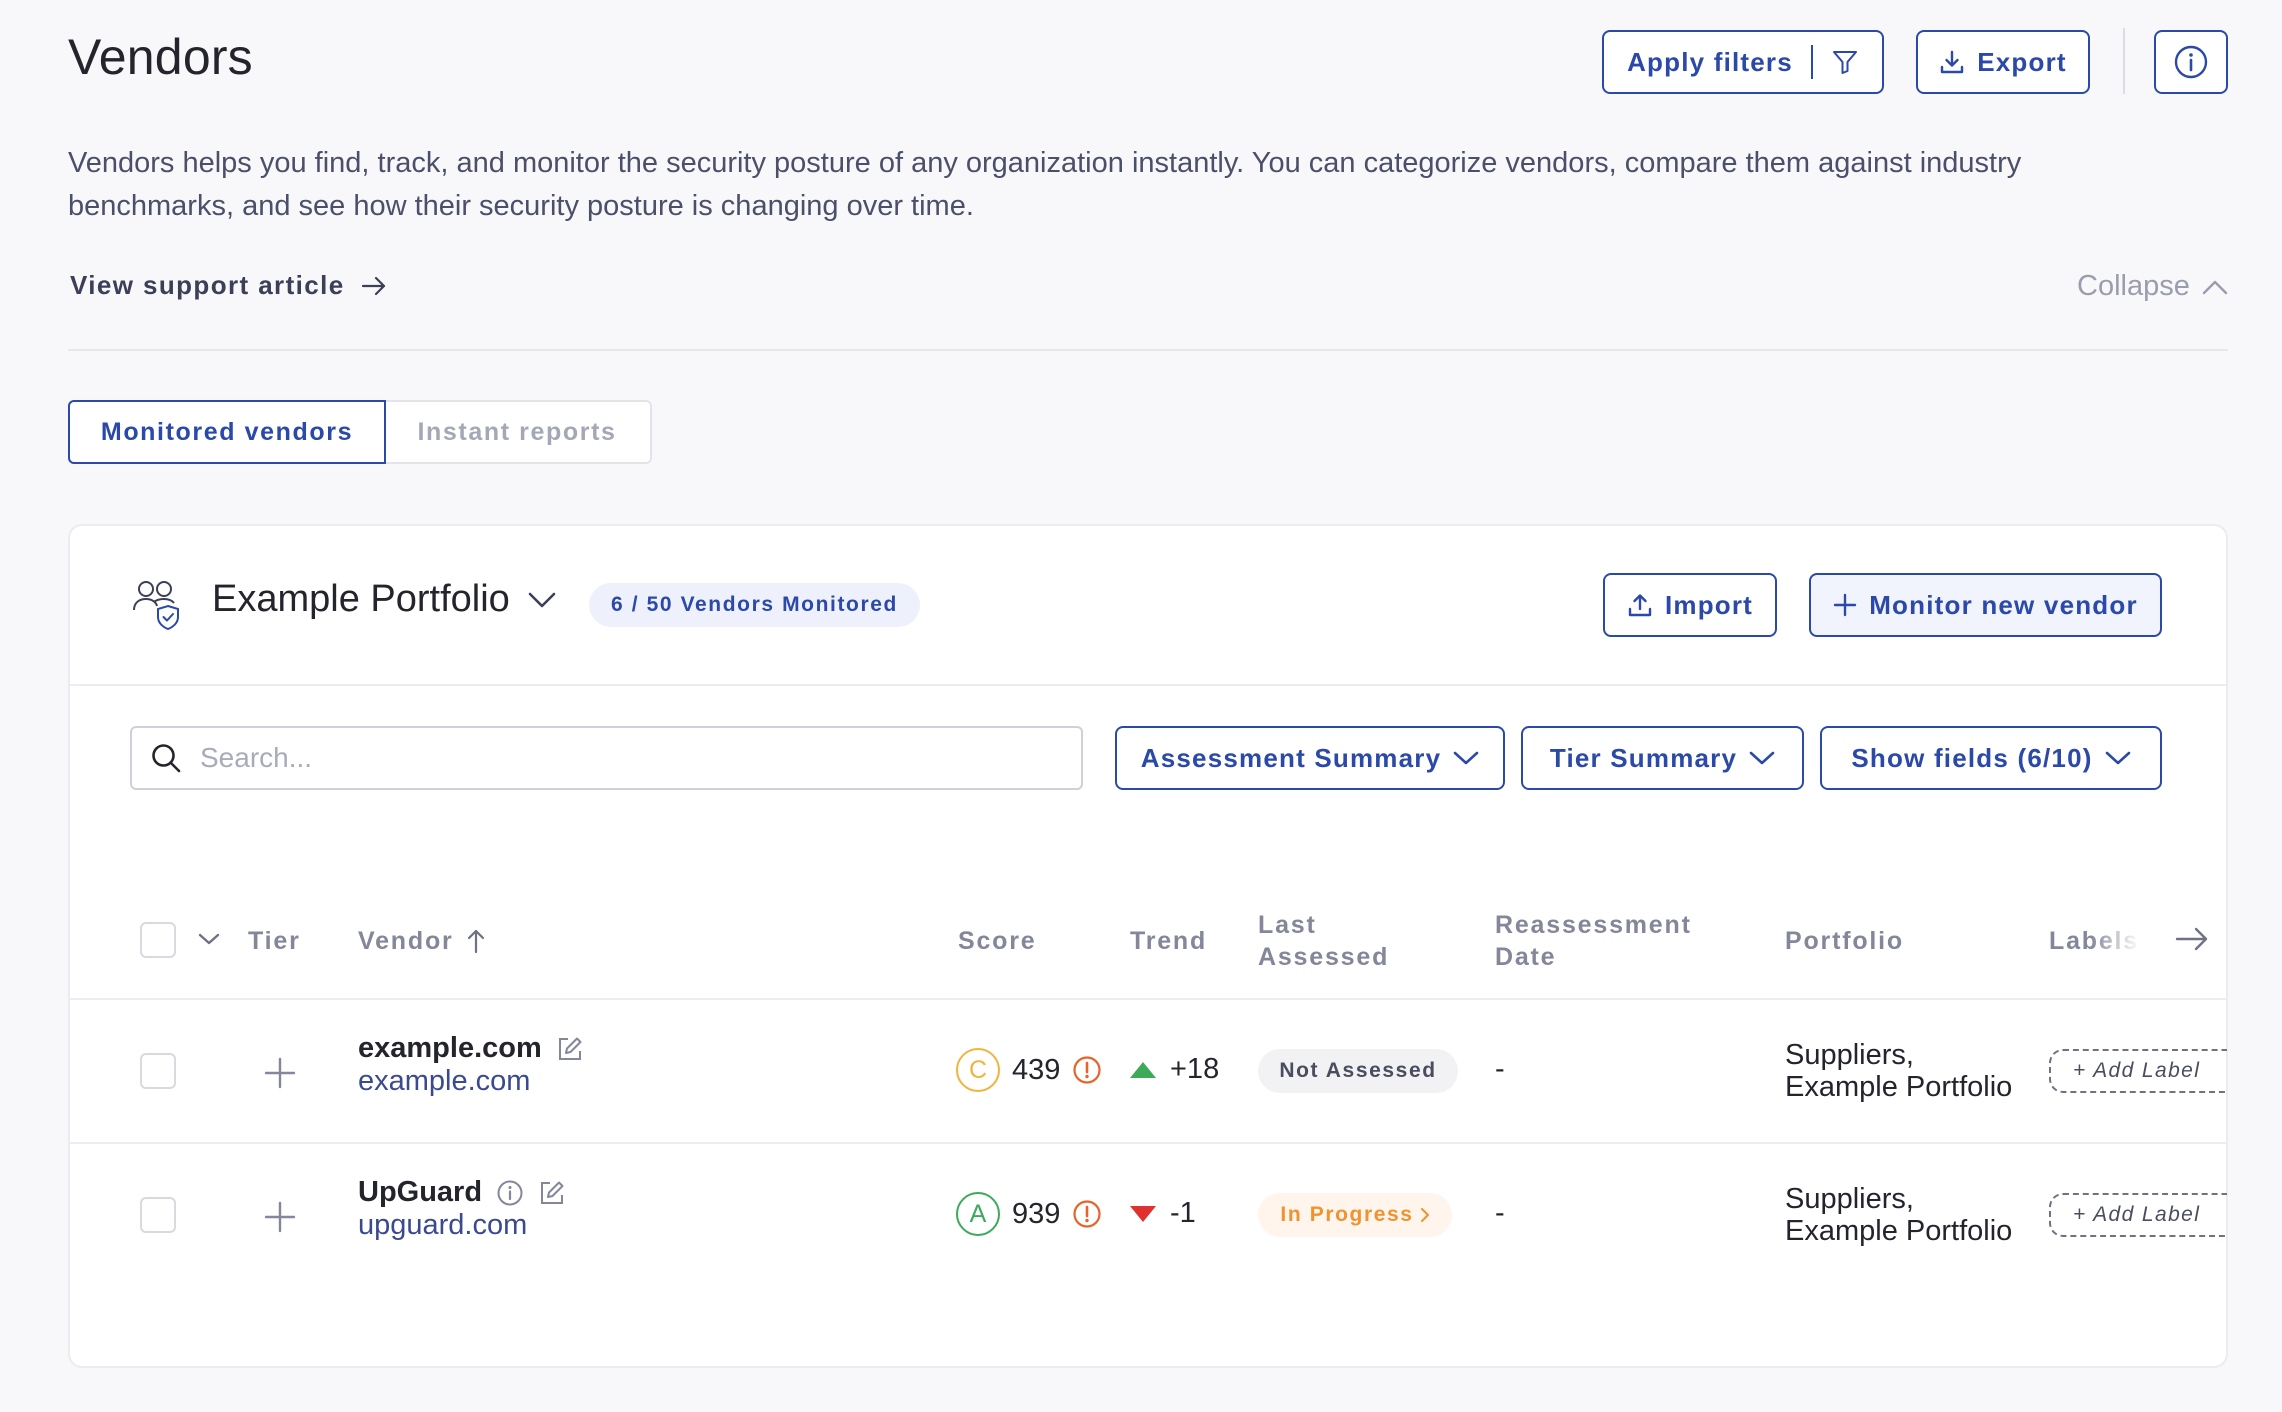  What do you see at coordinates (209, 939) in the screenshot?
I see `bulk-actions-chevron-icon` at bounding box center [209, 939].